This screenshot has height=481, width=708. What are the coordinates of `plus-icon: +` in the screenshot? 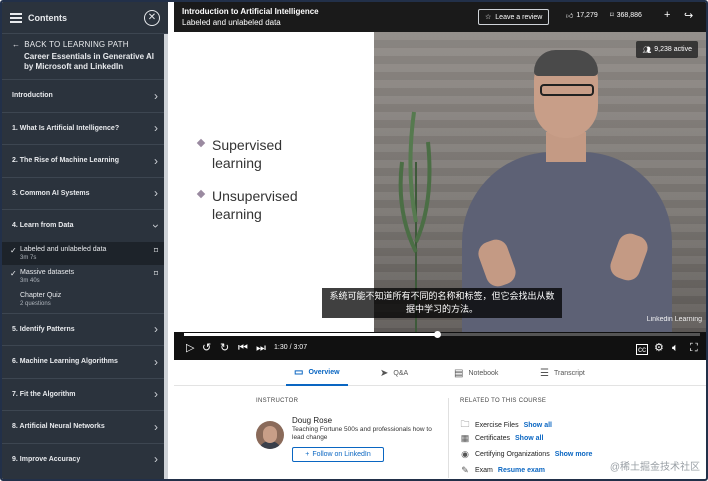 It's located at (667, 15).